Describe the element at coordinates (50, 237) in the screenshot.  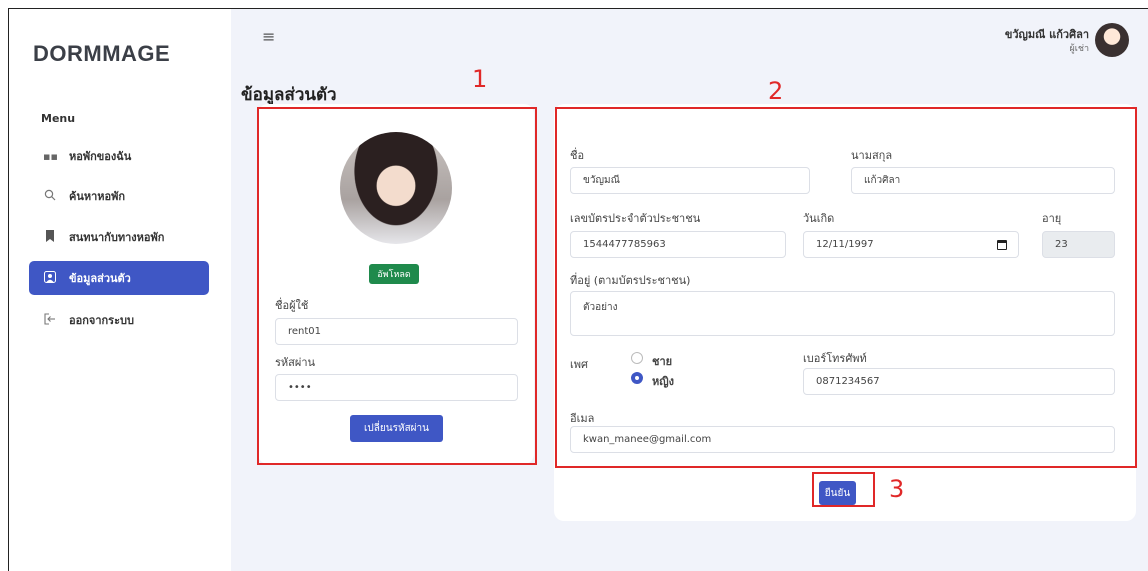
I see `bookmark-icon` at that location.